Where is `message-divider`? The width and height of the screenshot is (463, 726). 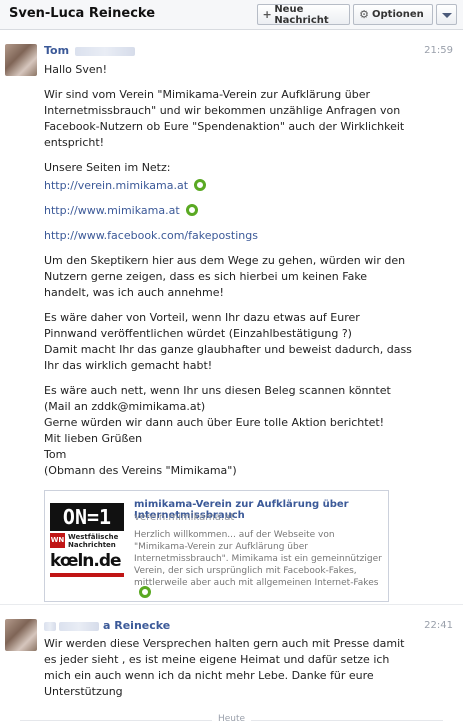
message-divider is located at coordinates (231, 604).